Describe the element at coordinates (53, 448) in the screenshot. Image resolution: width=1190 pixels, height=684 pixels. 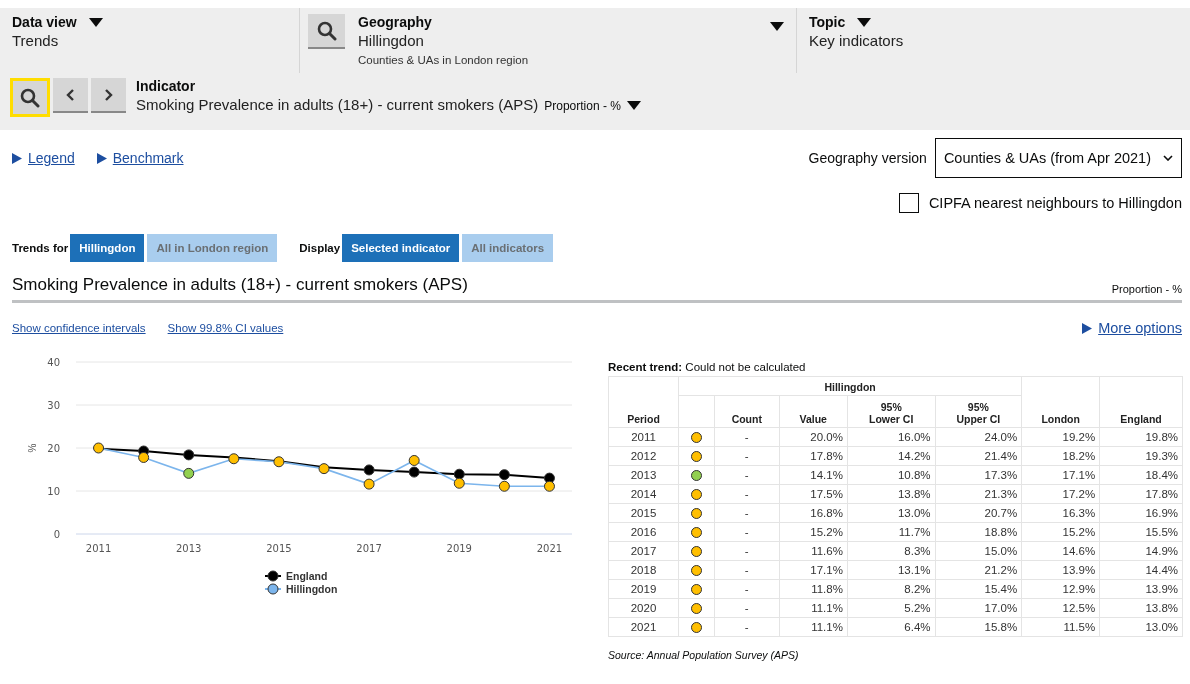
I see `axis-label: 20` at that location.